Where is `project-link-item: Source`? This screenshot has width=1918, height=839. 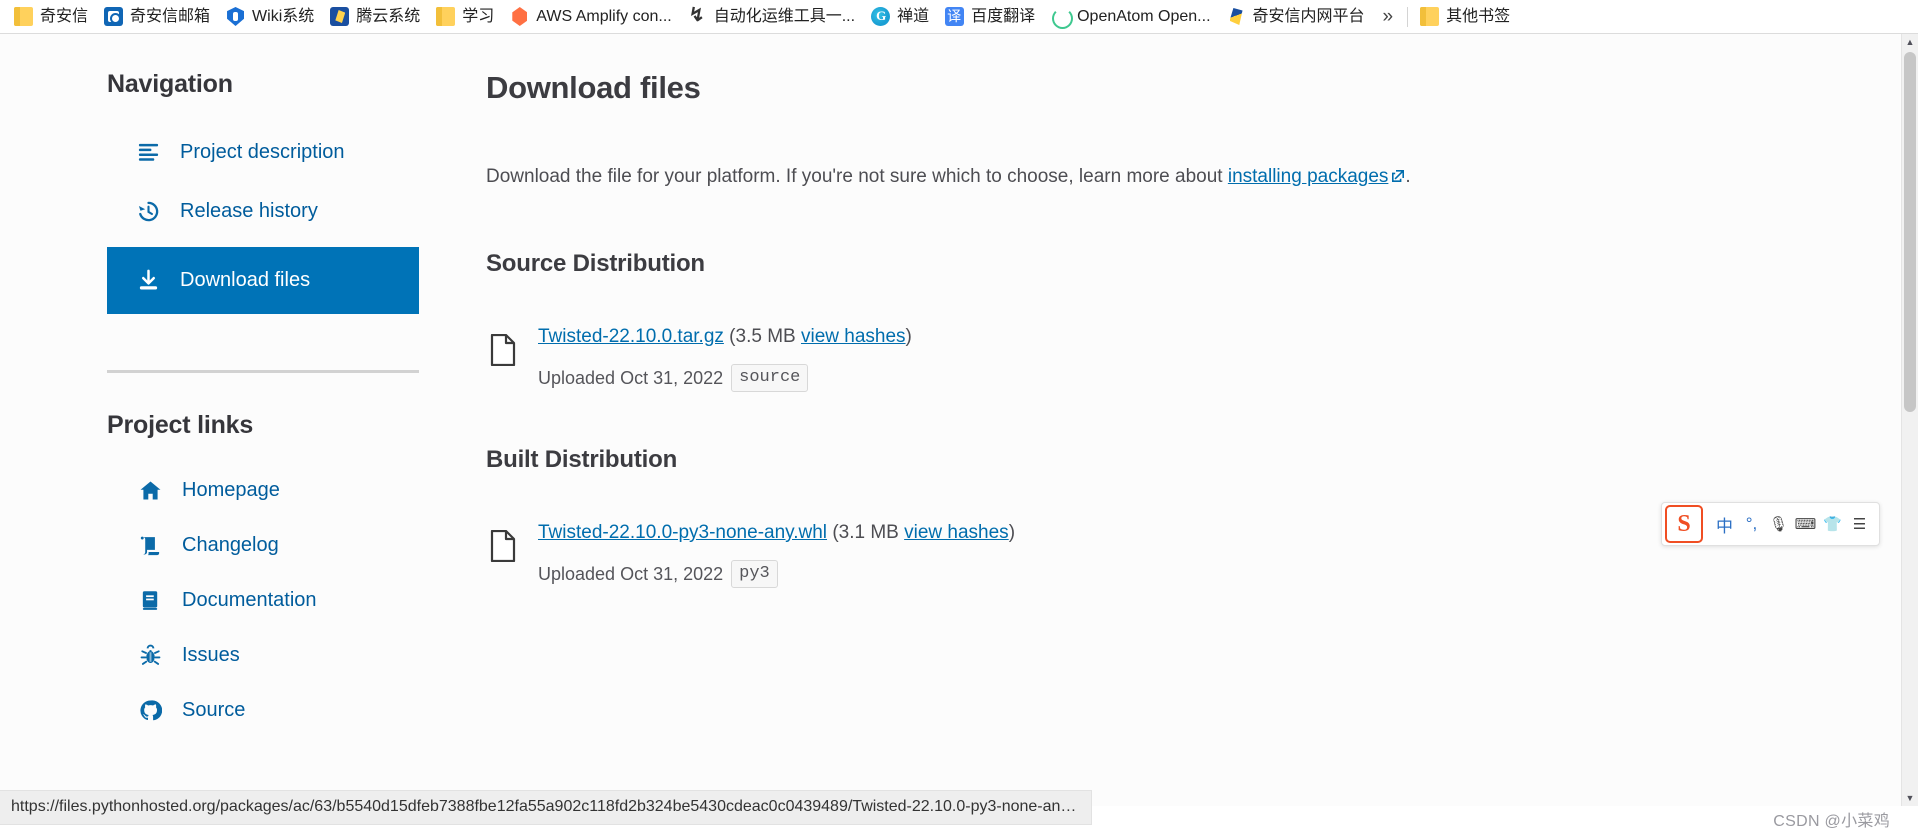
project-link-item: Source is located at coordinates (263, 710).